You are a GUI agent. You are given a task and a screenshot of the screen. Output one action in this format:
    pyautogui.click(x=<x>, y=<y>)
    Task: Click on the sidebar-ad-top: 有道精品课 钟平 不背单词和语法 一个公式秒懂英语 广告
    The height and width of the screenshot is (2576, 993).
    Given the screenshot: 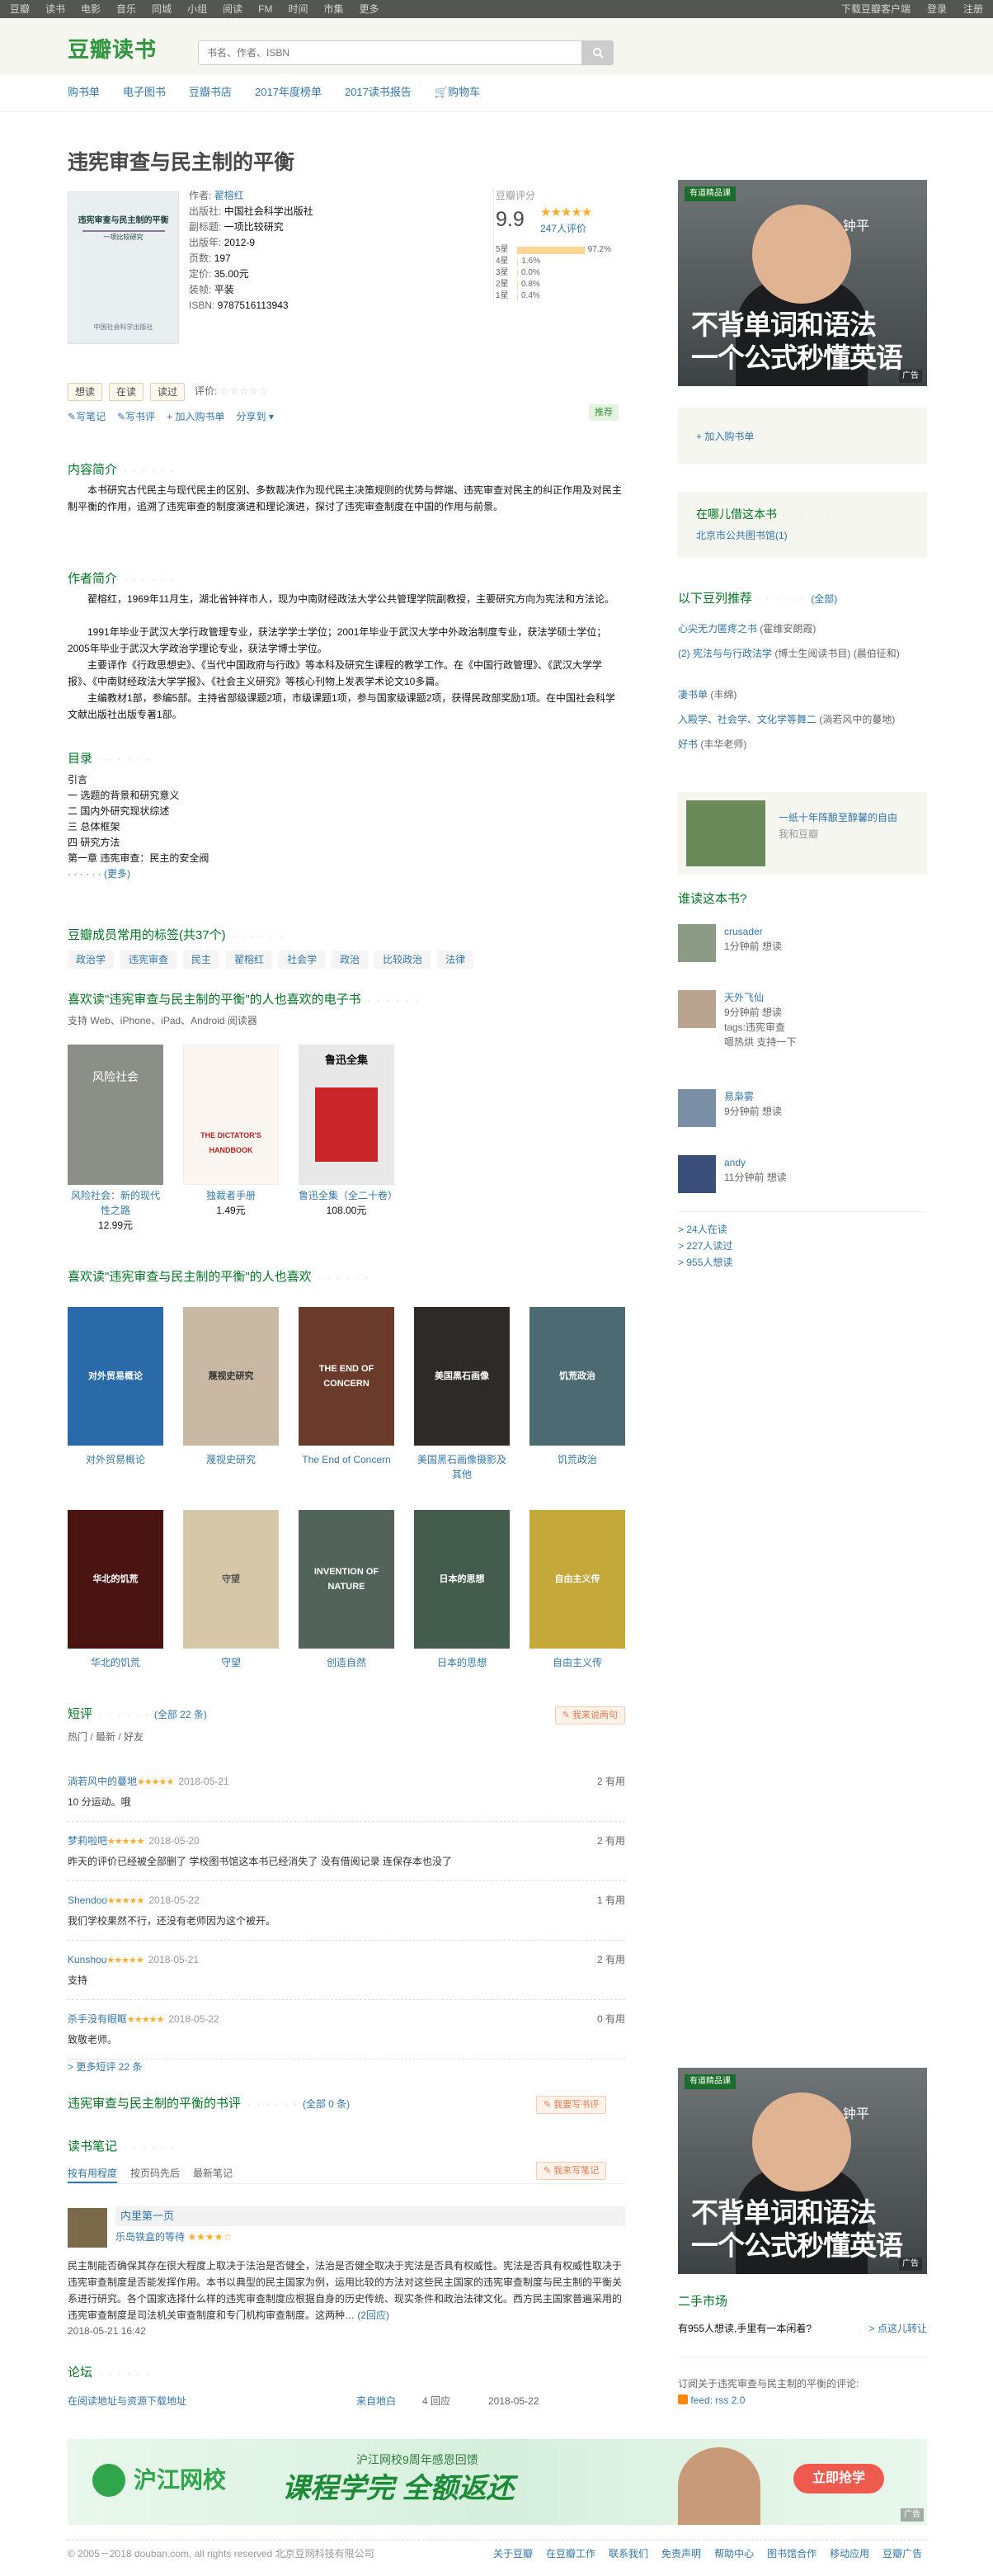 What is the action you would take?
    pyautogui.click(x=803, y=283)
    